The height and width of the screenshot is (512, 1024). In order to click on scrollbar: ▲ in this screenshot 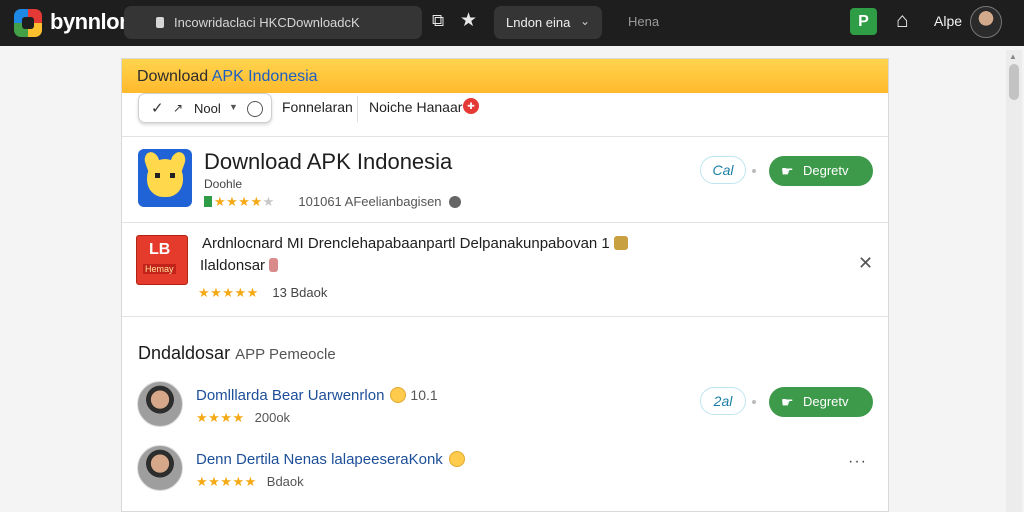, I will do `click(1014, 281)`.